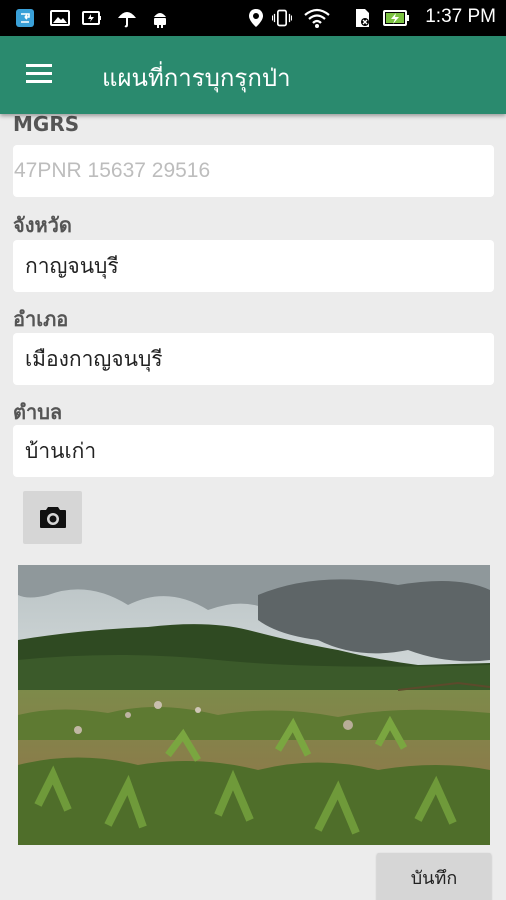 This screenshot has height=900, width=506. What do you see at coordinates (317, 18) in the screenshot?
I see `wifi-icon` at bounding box center [317, 18].